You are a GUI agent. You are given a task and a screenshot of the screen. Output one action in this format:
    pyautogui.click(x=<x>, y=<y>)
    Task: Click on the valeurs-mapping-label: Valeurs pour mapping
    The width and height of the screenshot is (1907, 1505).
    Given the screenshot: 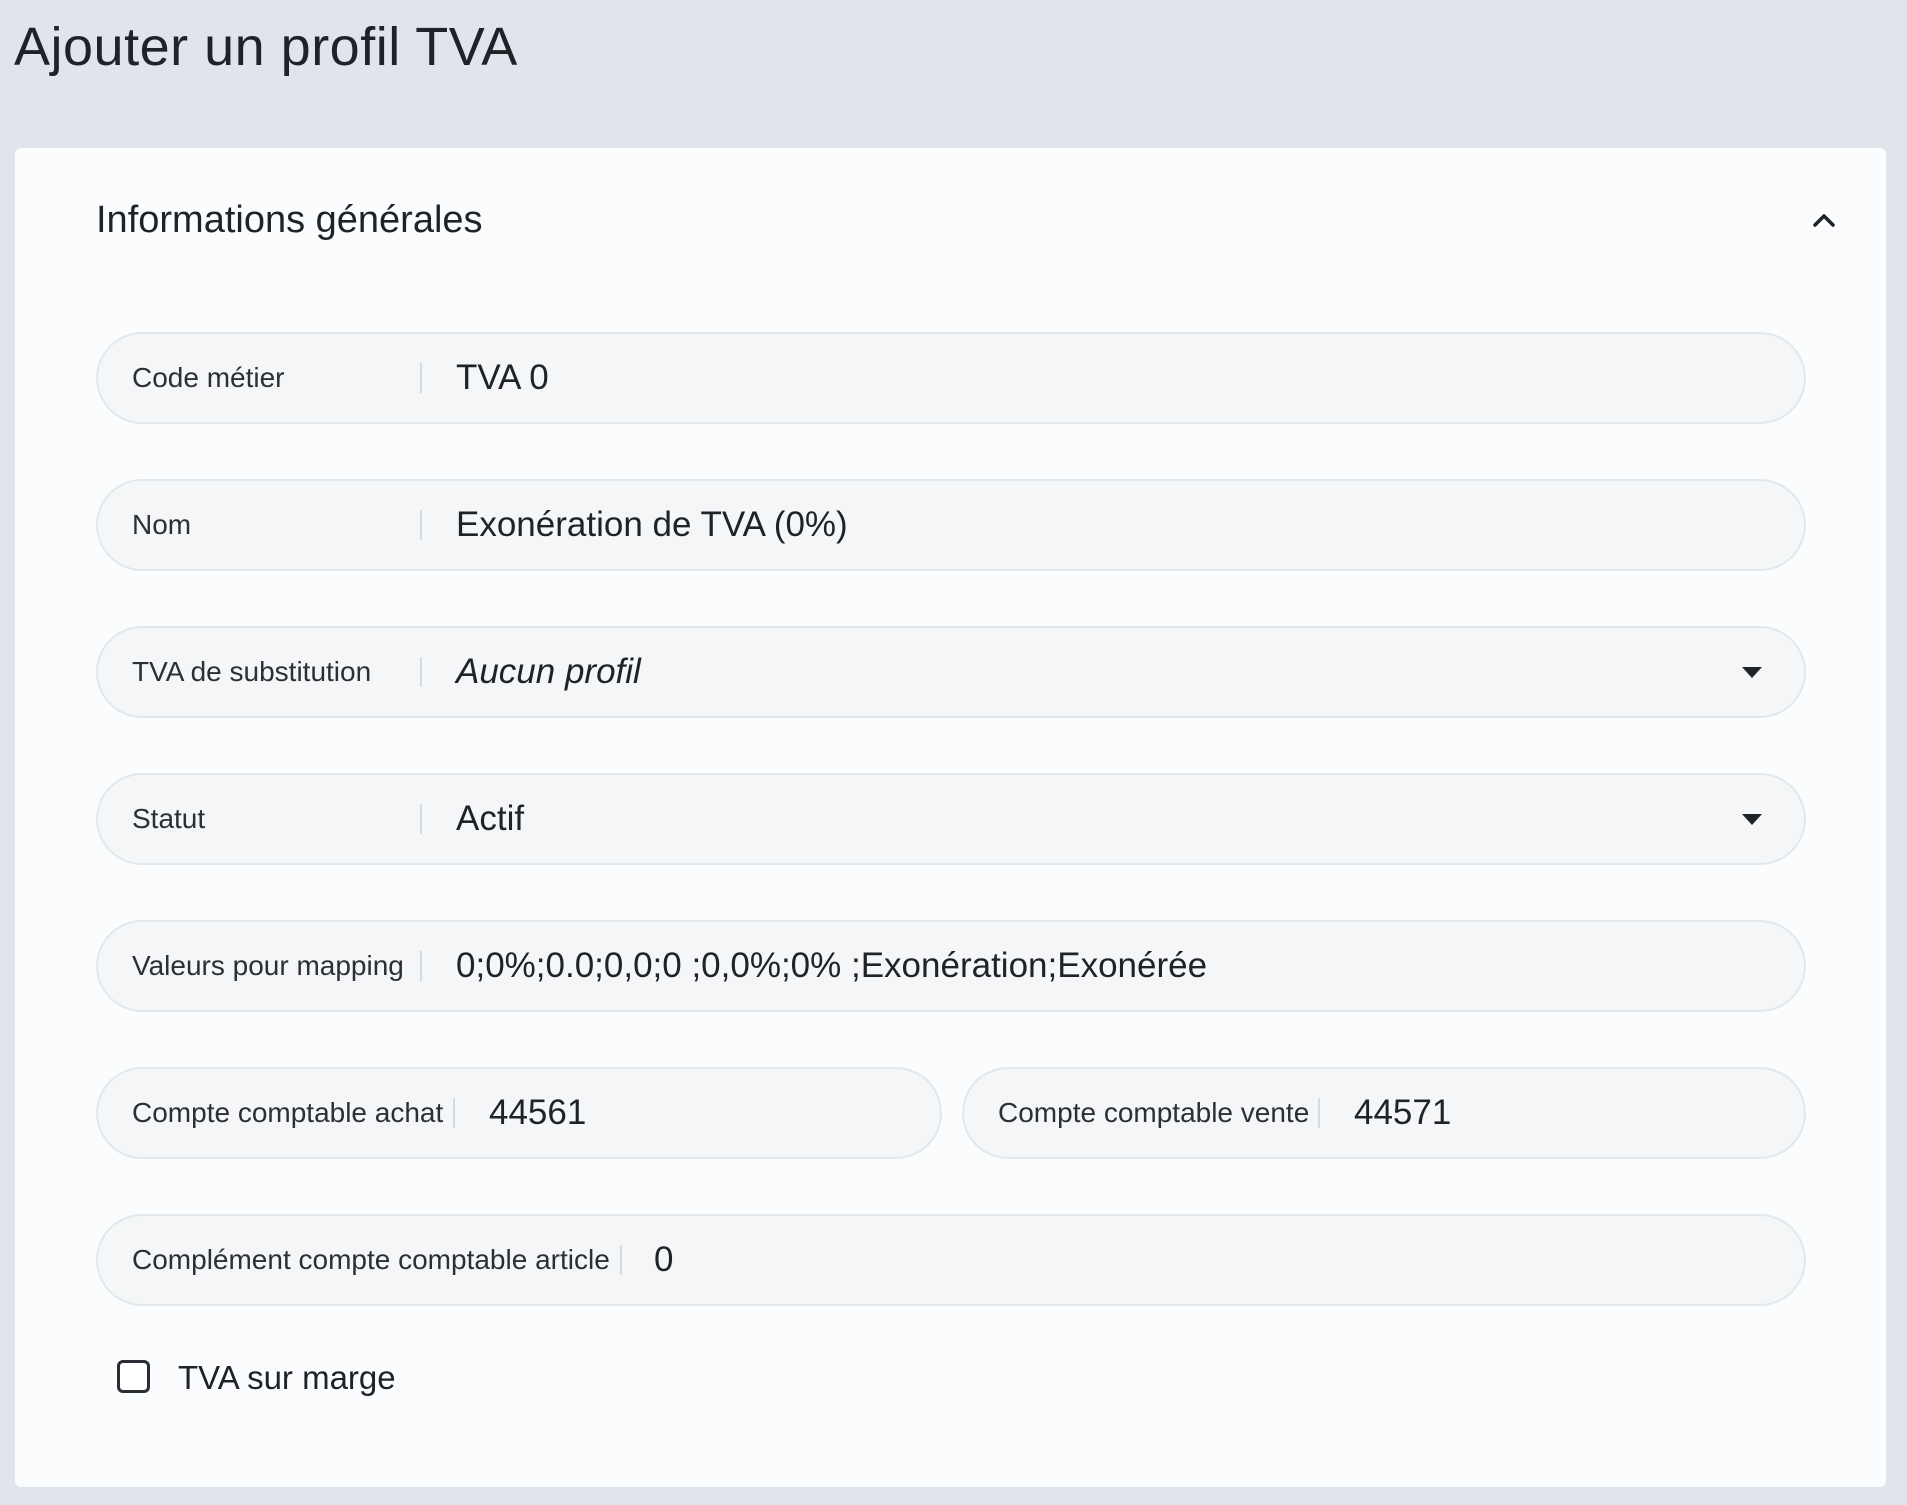 What is the action you would take?
    pyautogui.click(x=268, y=965)
    